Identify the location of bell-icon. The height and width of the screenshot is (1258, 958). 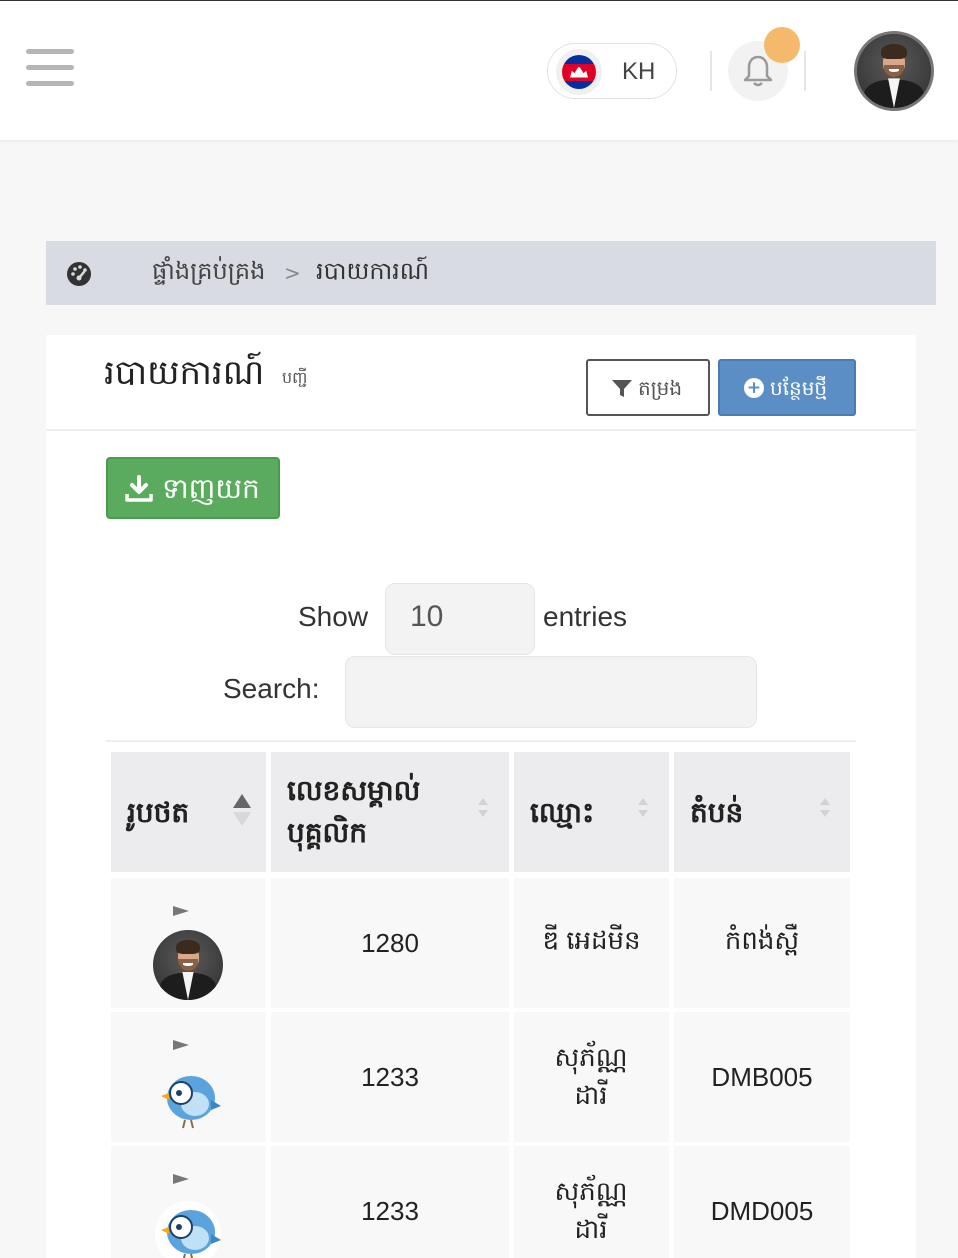
(758, 71).